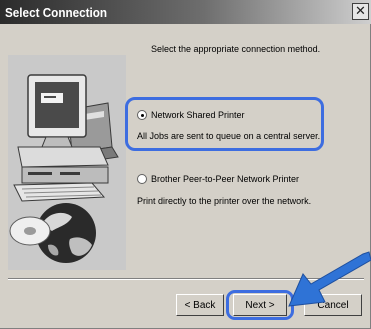 The image size is (371, 329). I want to click on close-icon: ✕, so click(360, 11).